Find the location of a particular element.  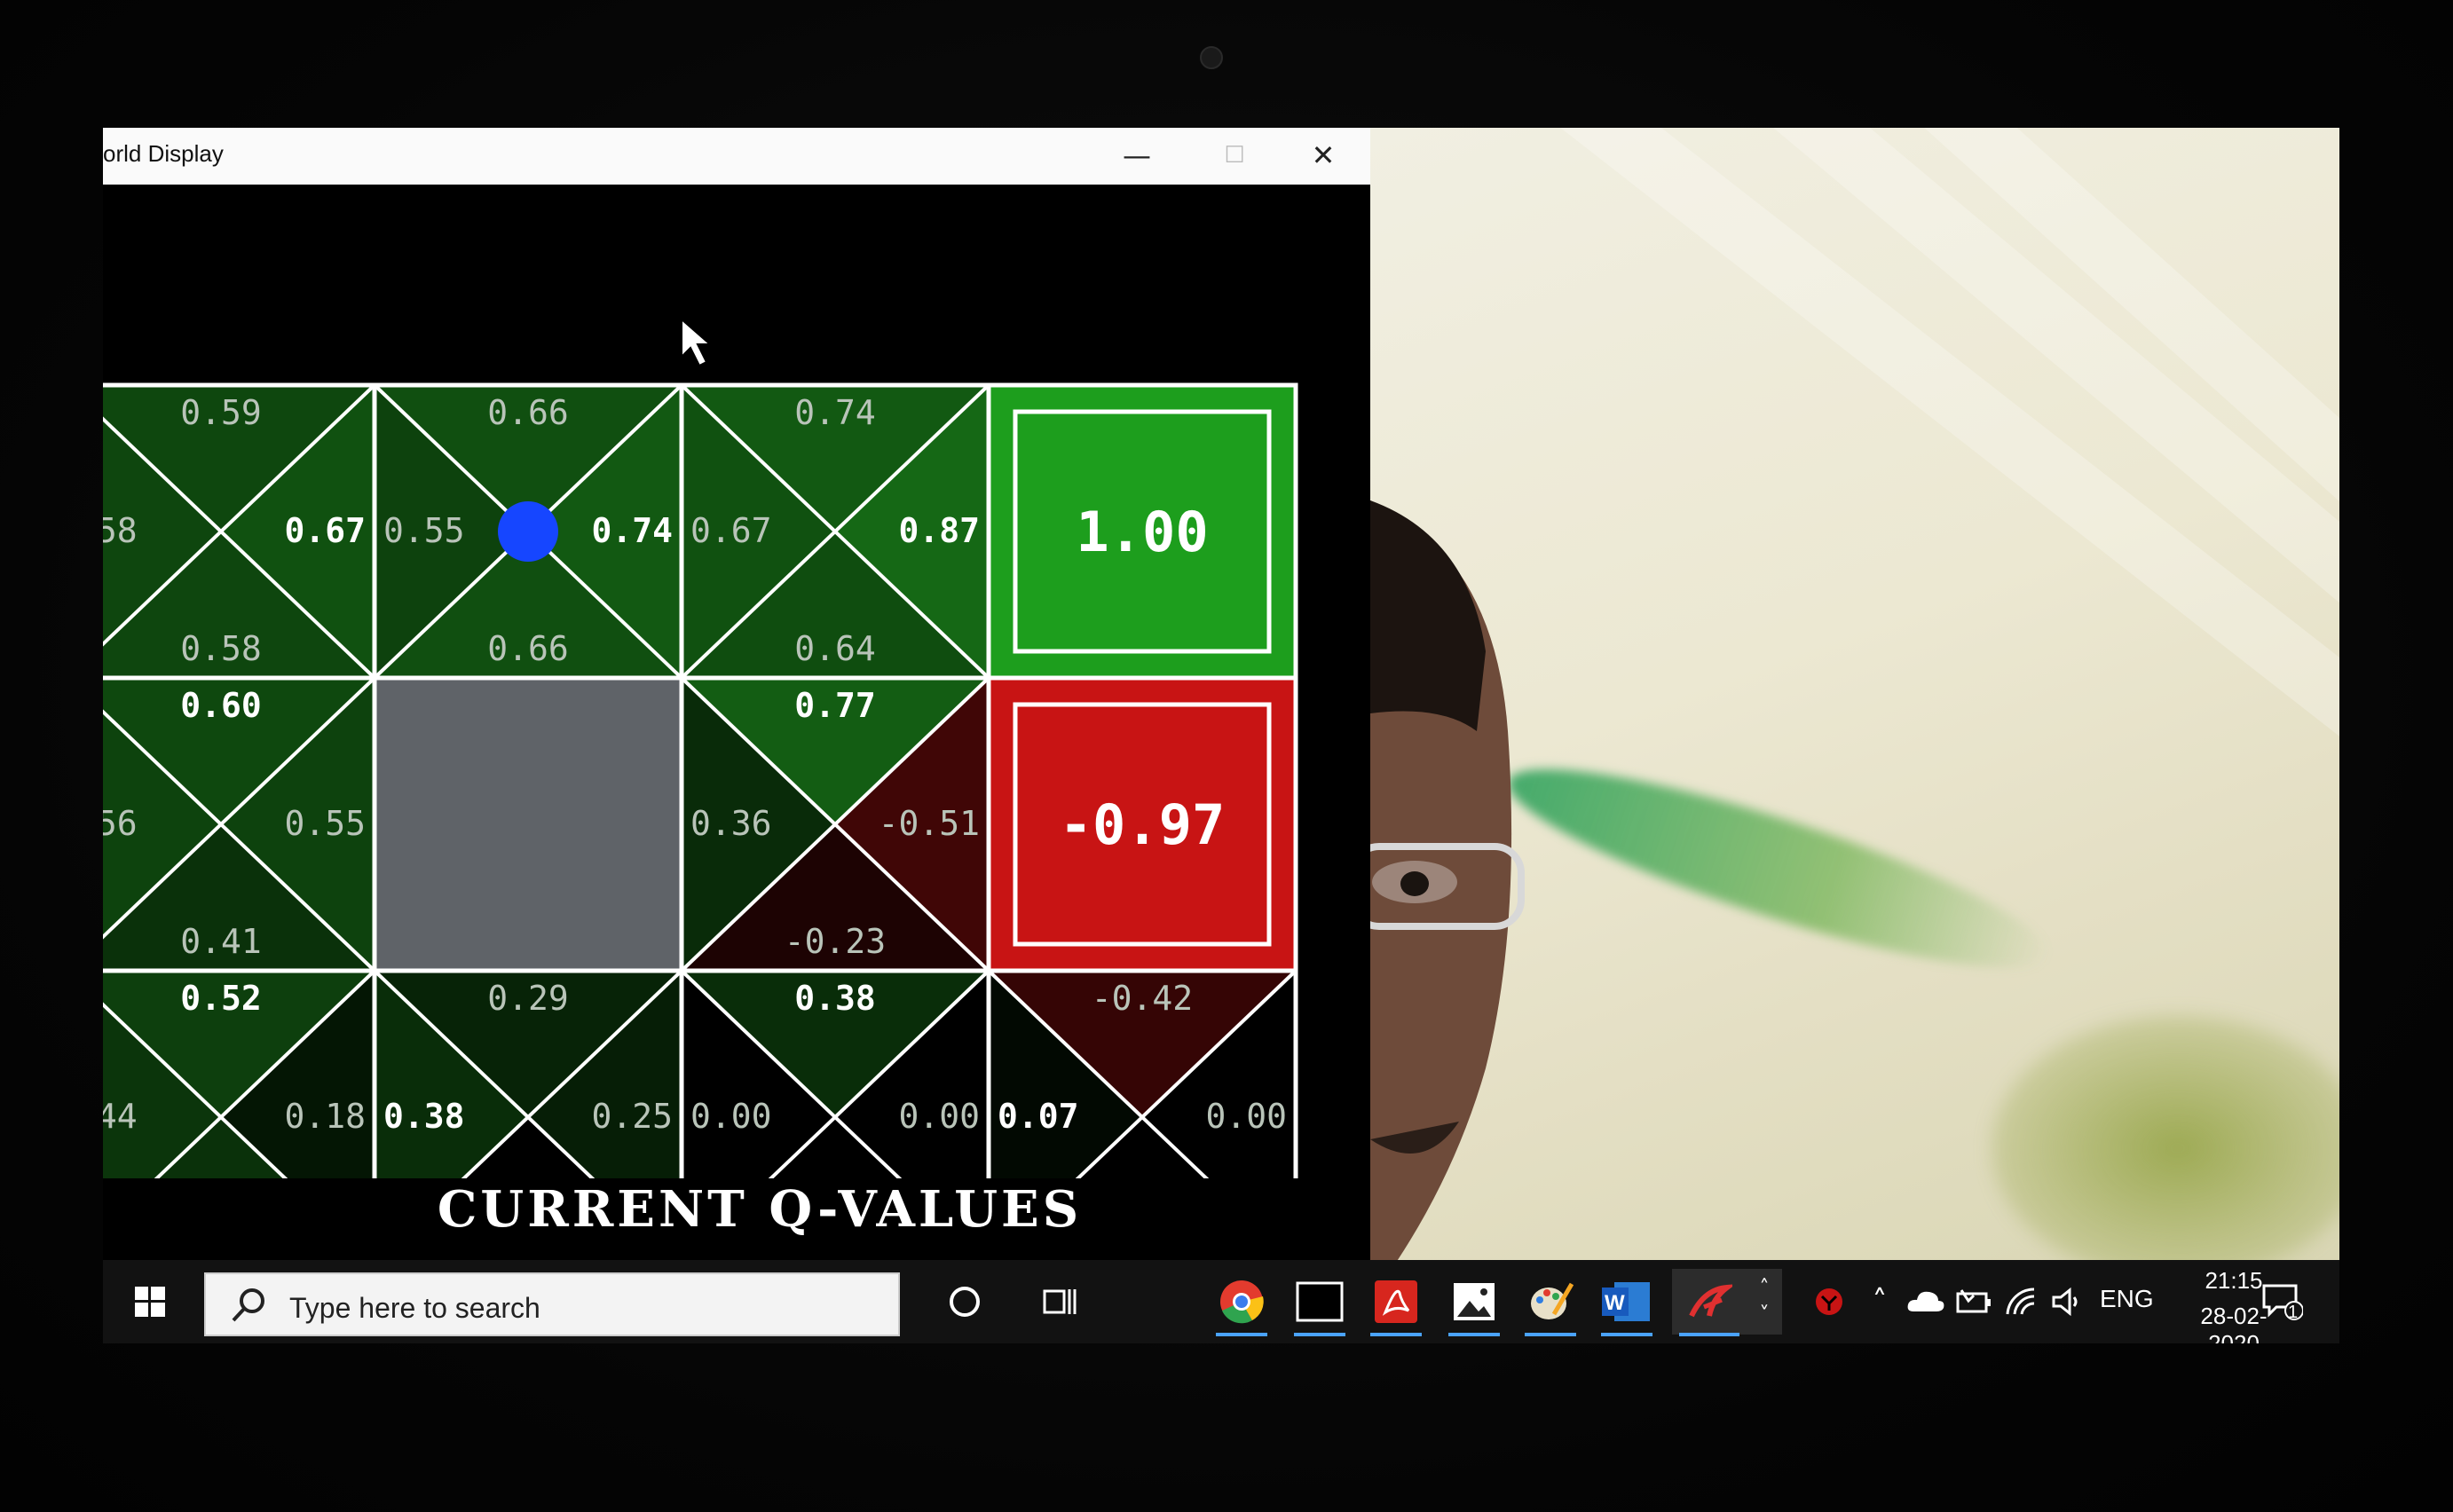

cell-r1-c0-right-qvalue: 0.55 is located at coordinates (325, 823).